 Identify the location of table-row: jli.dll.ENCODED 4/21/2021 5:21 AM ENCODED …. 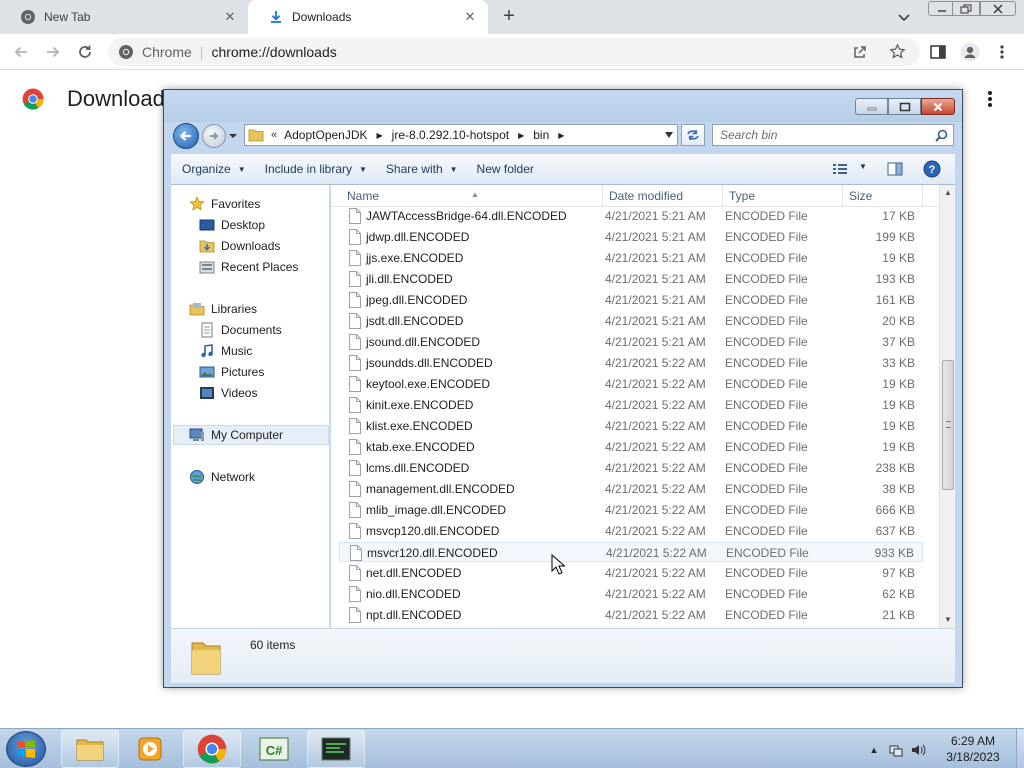
(631, 279).